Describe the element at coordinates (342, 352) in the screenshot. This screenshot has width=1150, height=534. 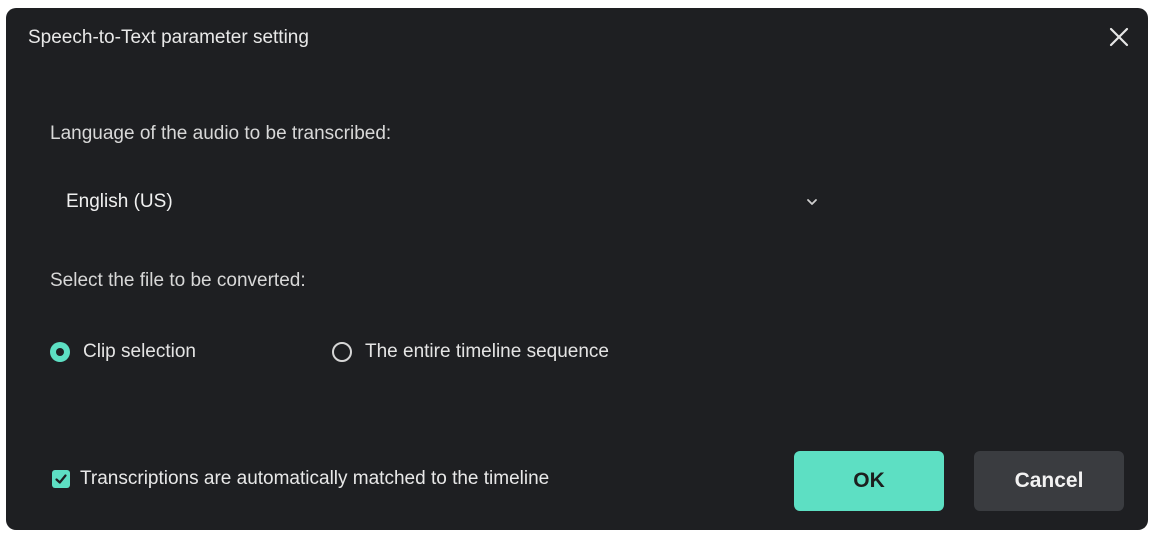
I see `radio-unchecked-indicator` at that location.